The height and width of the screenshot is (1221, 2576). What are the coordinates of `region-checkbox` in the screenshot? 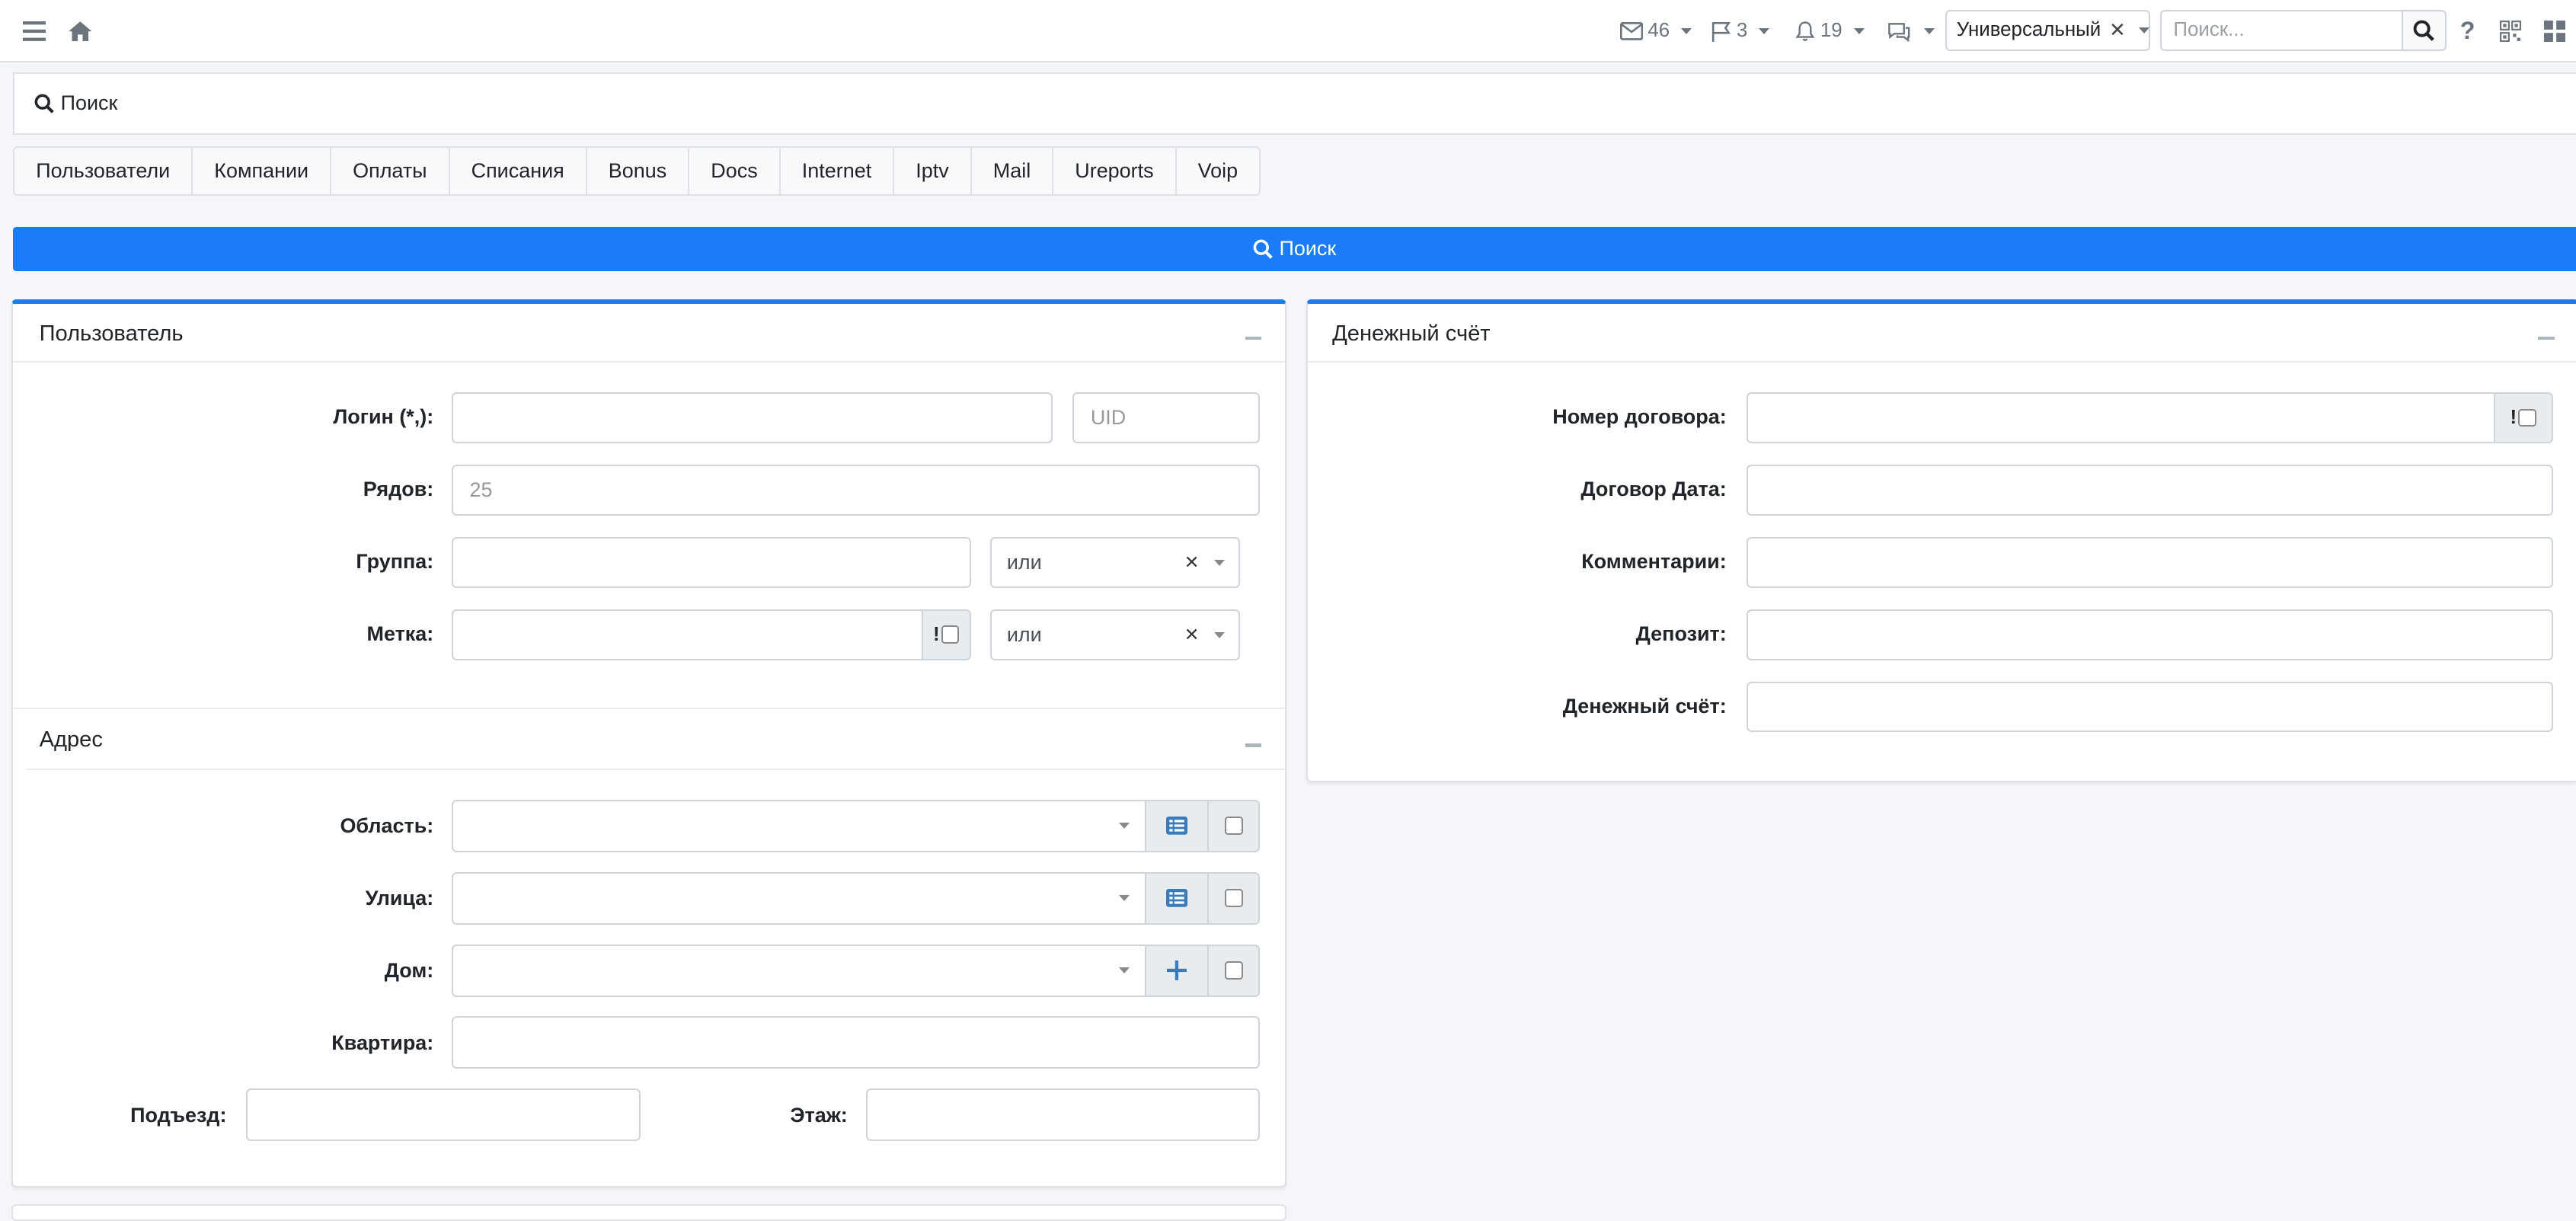 It's located at (1234, 827).